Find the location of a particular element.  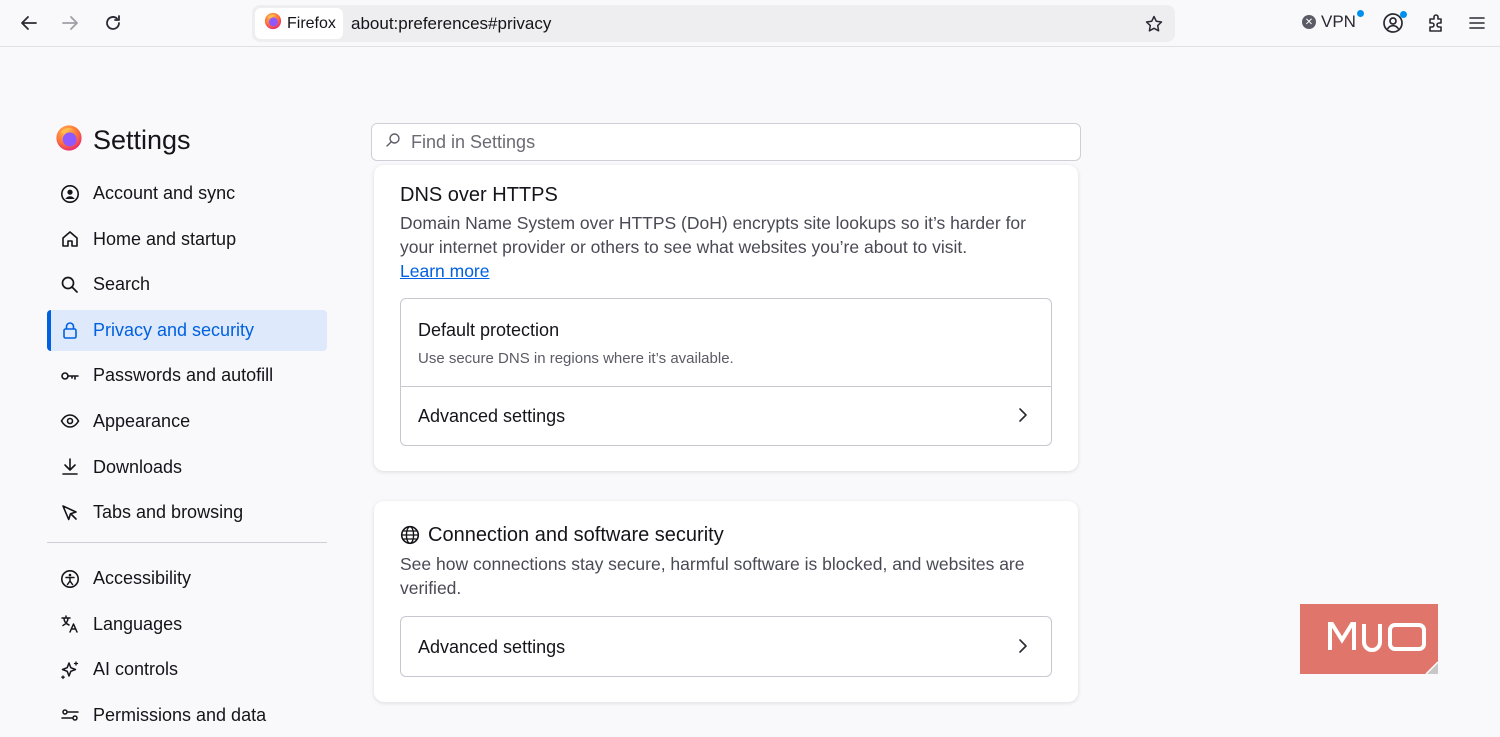

sidebar-item-privacy-and-security: Privacy and security is located at coordinates (187, 330).